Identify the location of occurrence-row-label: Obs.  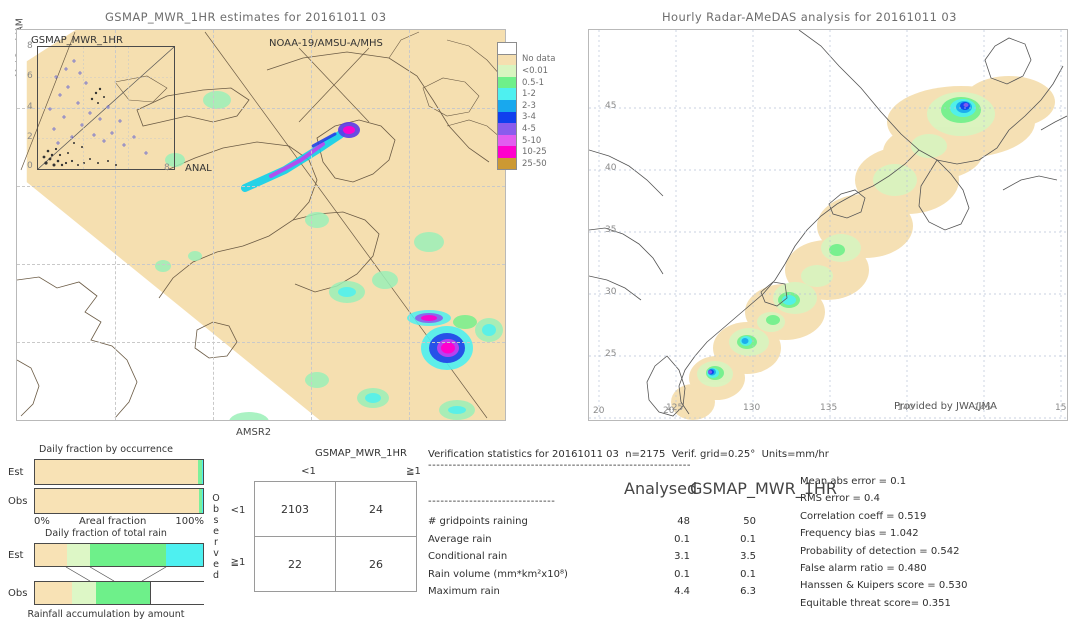
(18, 501).